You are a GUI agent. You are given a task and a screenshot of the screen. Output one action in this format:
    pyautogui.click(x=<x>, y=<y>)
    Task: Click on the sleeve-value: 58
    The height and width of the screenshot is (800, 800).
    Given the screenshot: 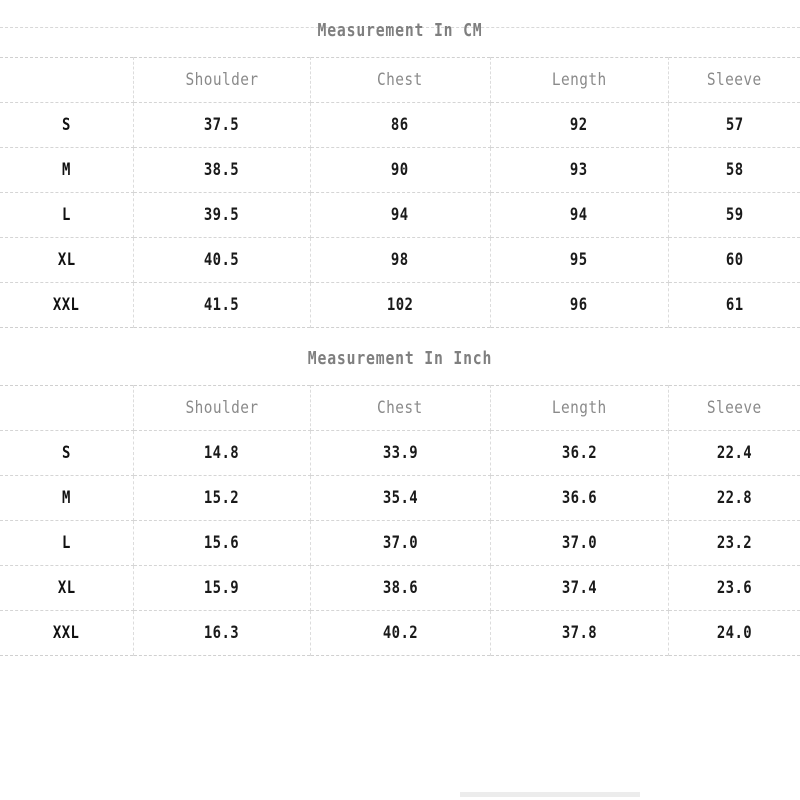 What is the action you would take?
    pyautogui.click(x=734, y=170)
    